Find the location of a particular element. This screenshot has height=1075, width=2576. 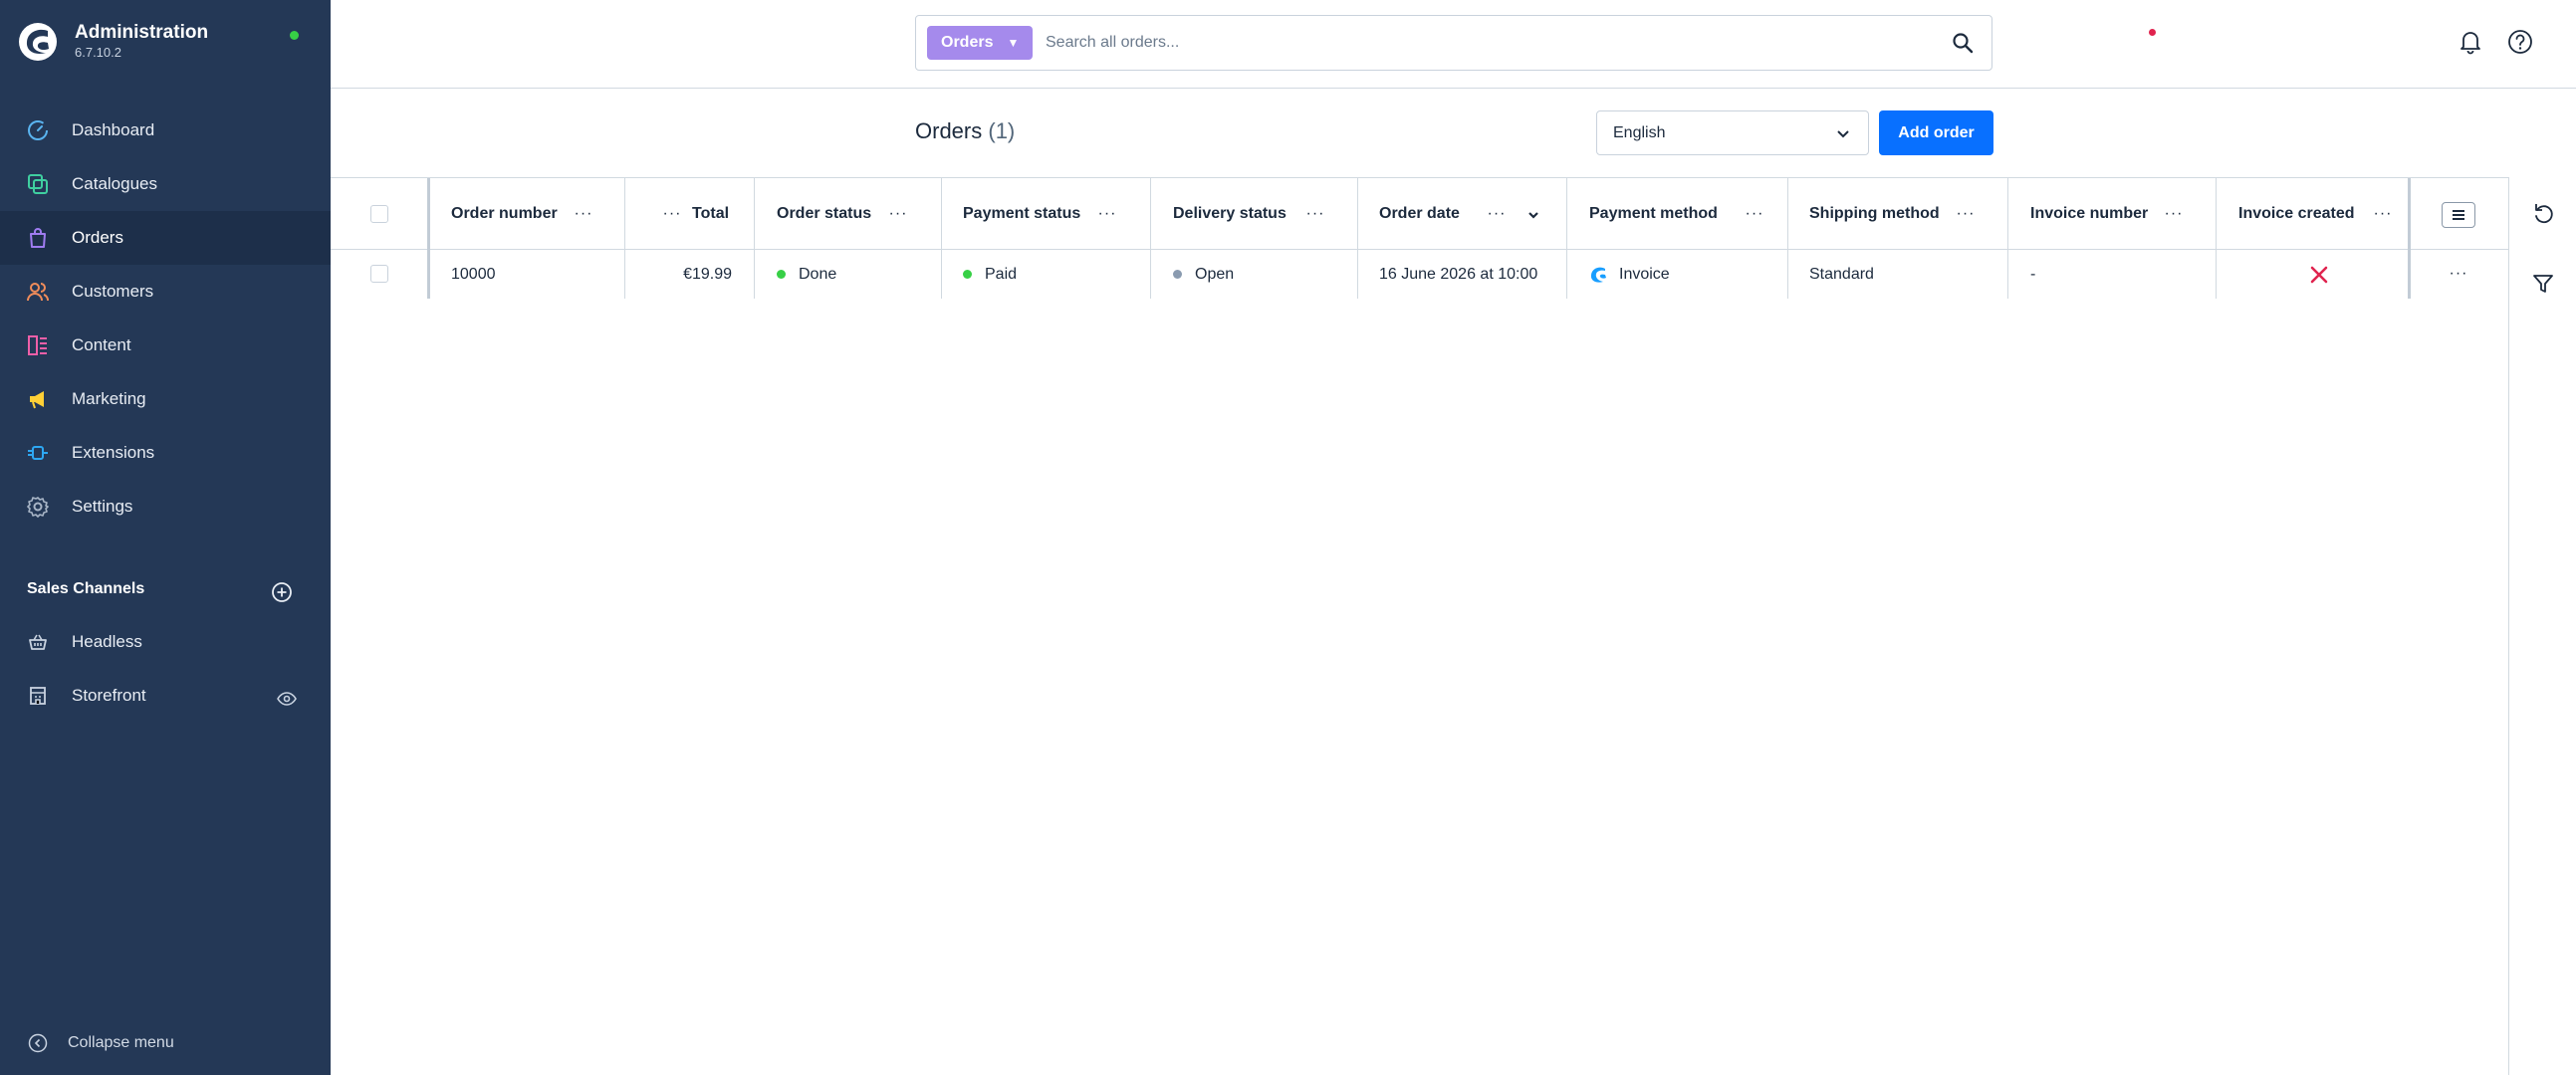

nav-item-customers: Customers is located at coordinates (165, 292).